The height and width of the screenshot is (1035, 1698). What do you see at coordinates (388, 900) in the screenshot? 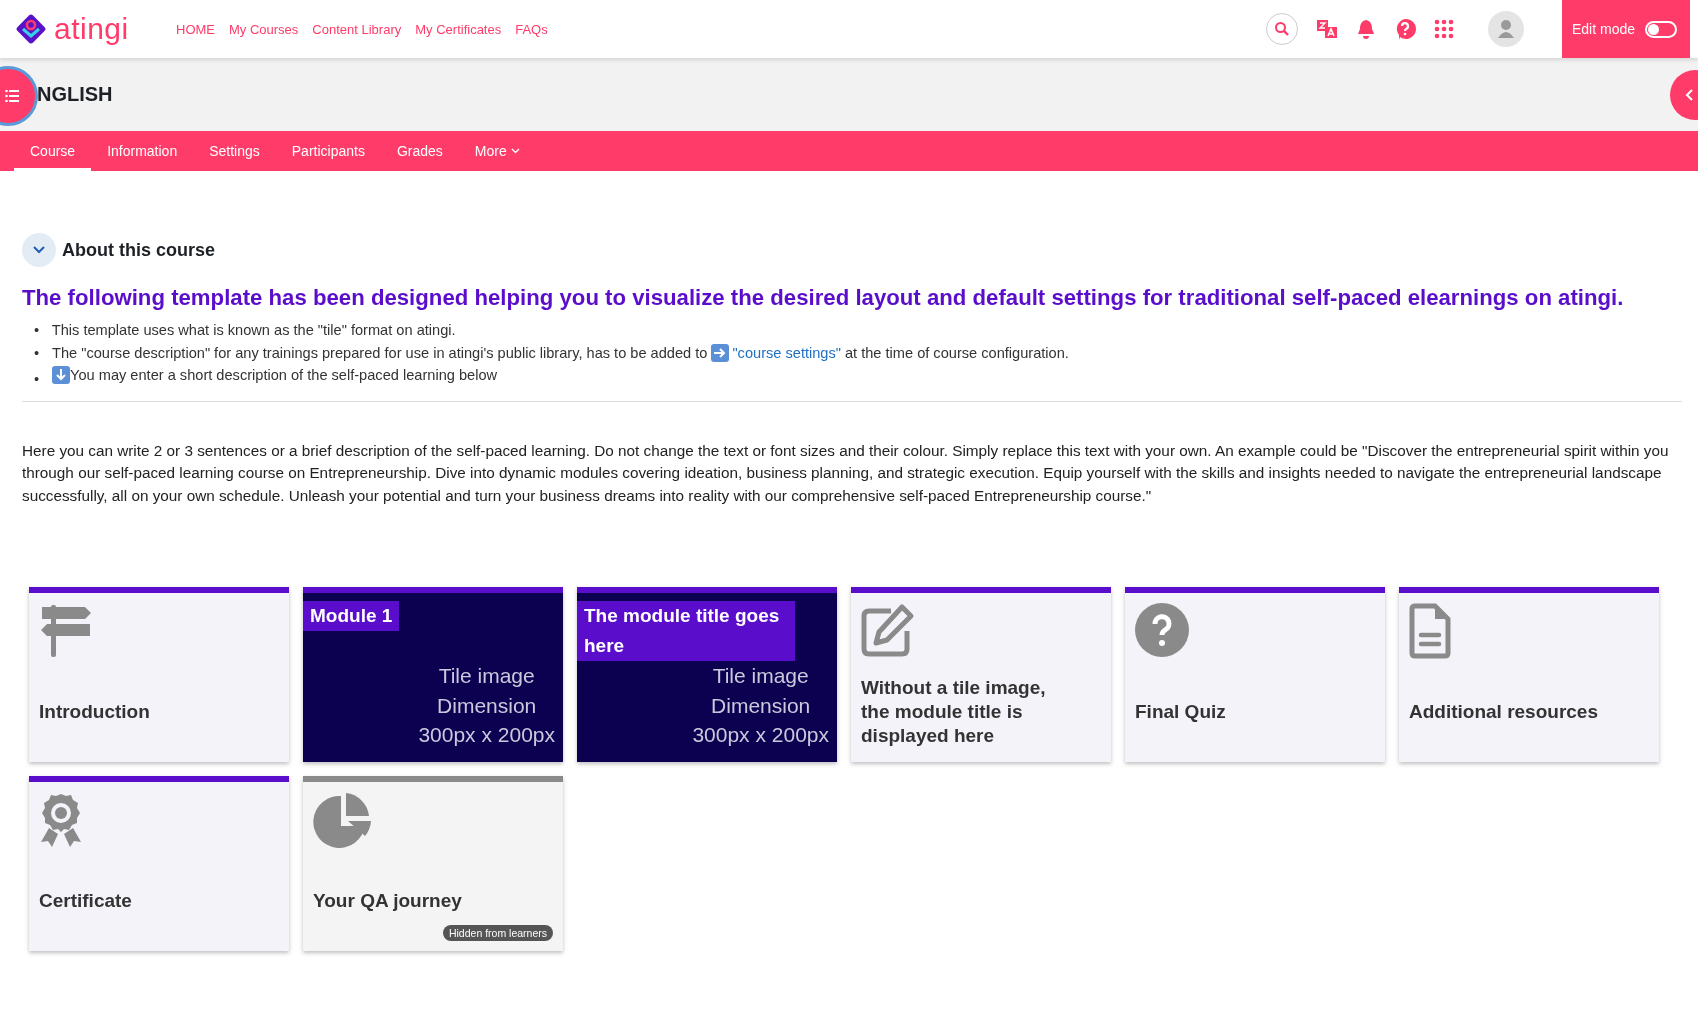
I see `tile-title: Your QA journey` at bounding box center [388, 900].